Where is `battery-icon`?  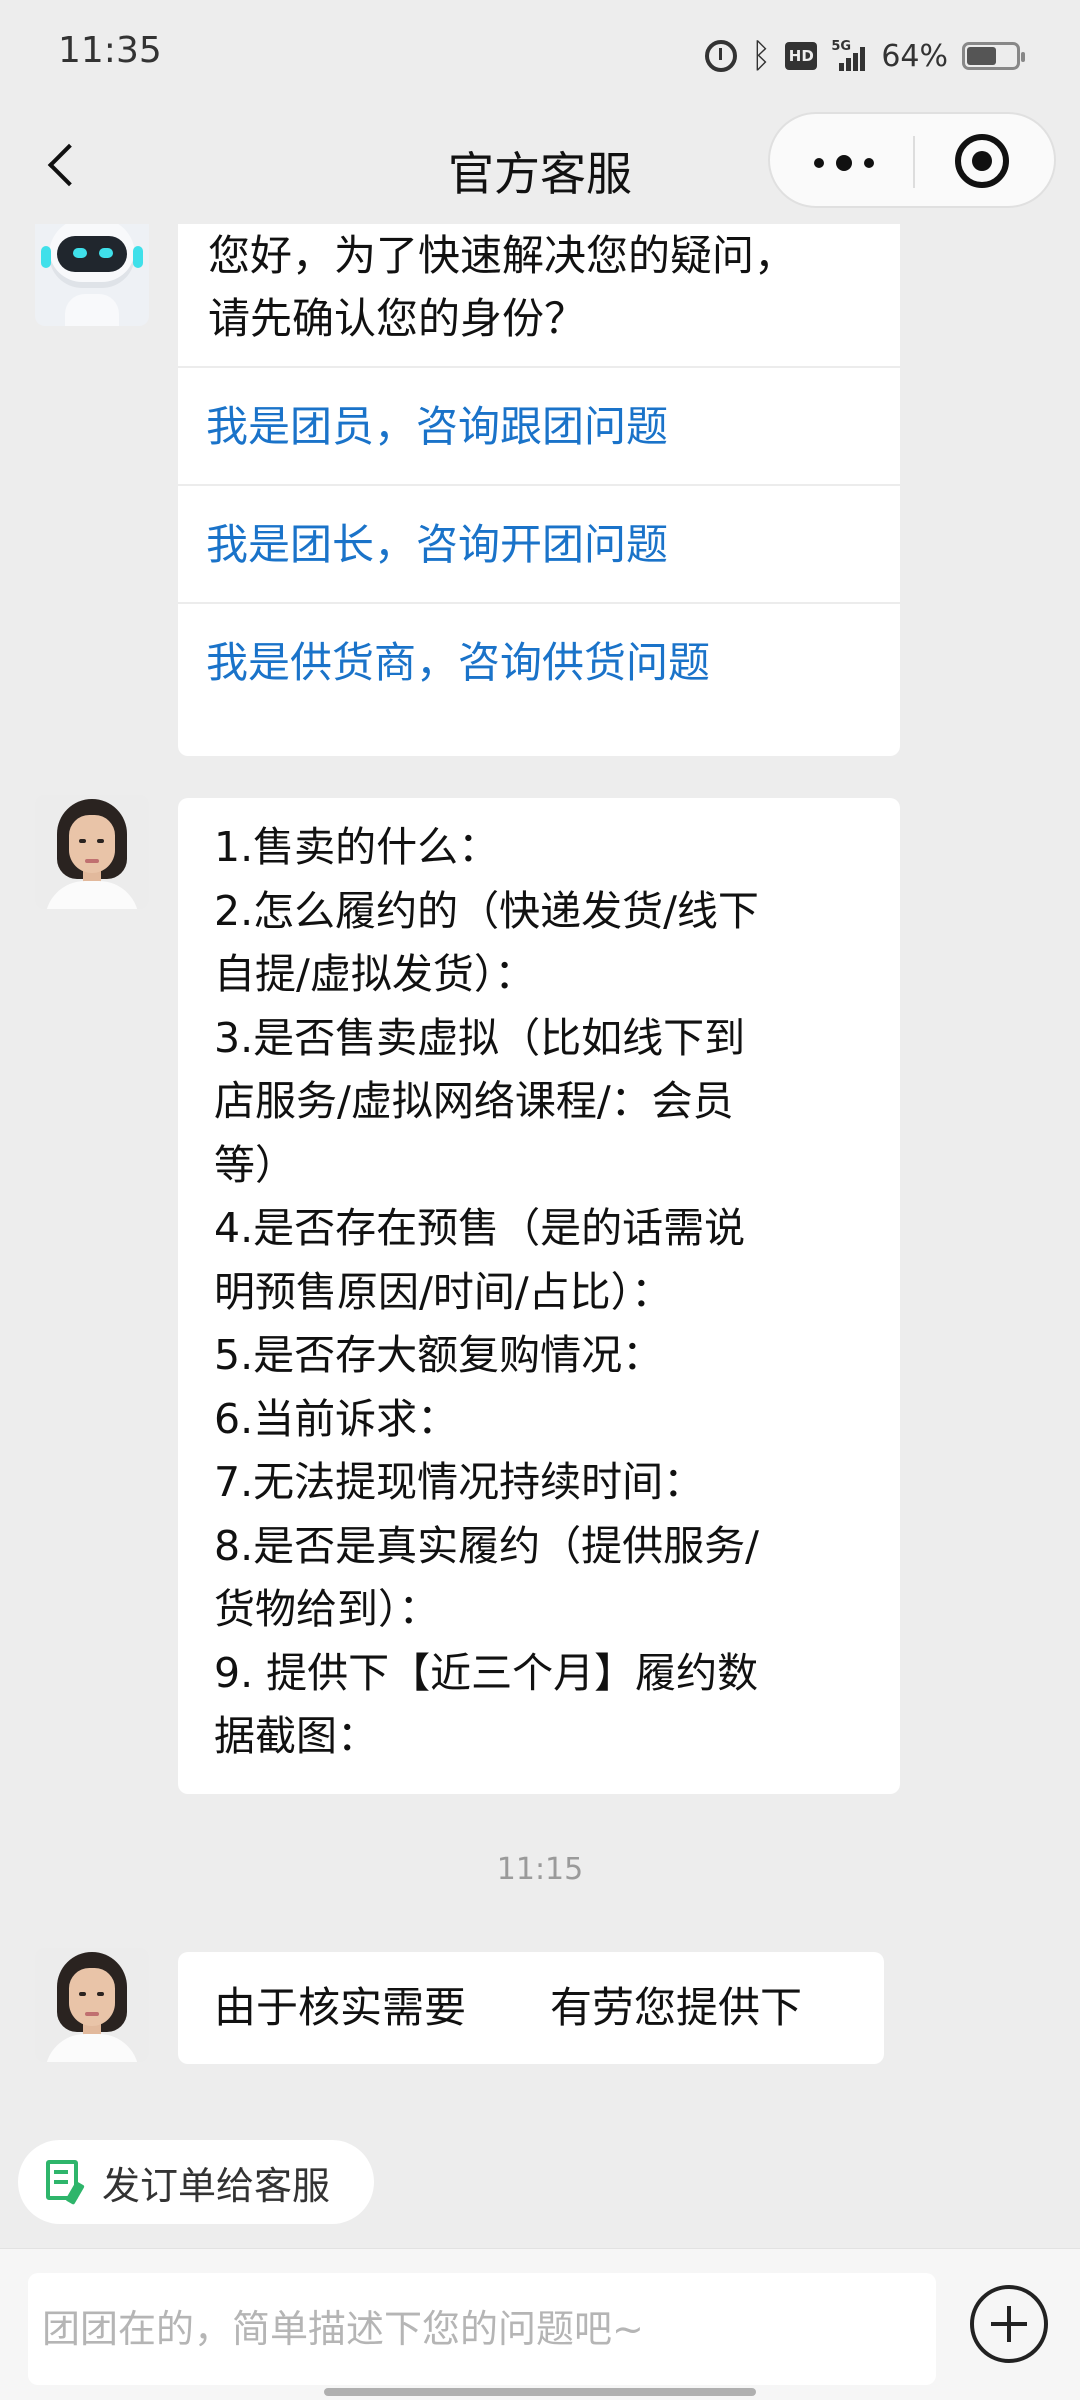 battery-icon is located at coordinates (993, 56).